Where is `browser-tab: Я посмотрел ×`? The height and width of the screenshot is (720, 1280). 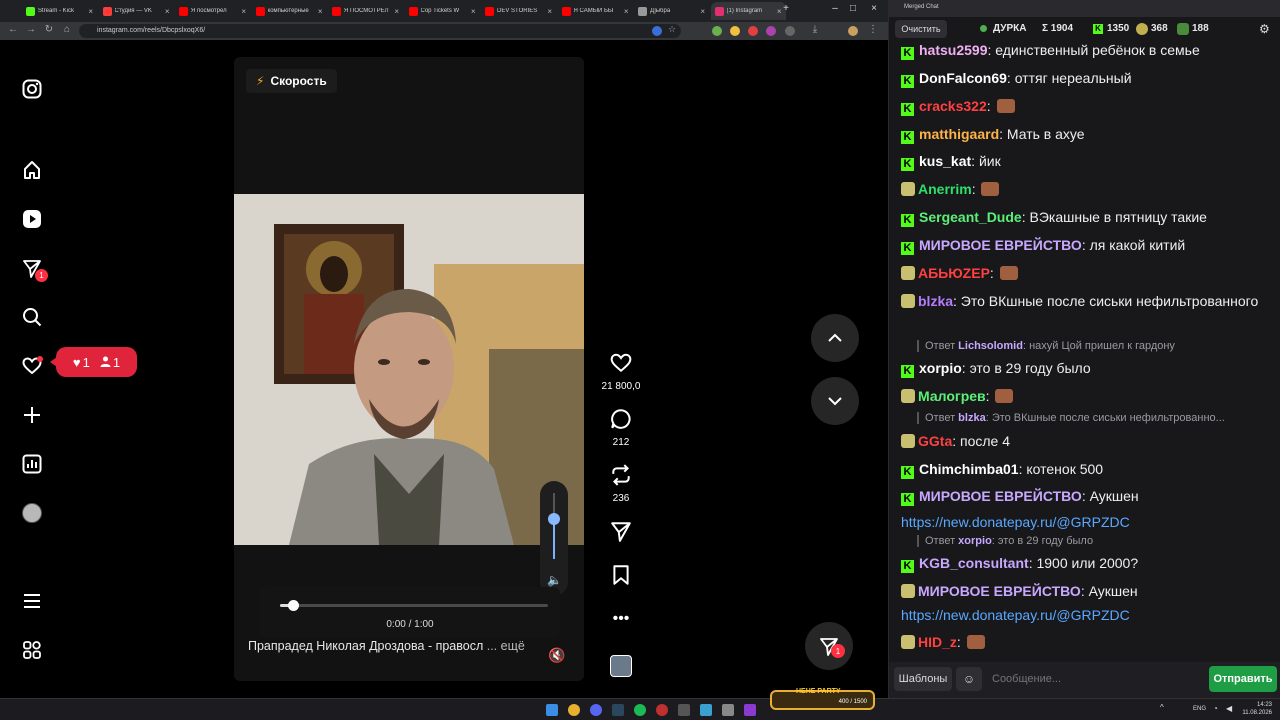
browser-tab: Я посмотрел × is located at coordinates (212, 11).